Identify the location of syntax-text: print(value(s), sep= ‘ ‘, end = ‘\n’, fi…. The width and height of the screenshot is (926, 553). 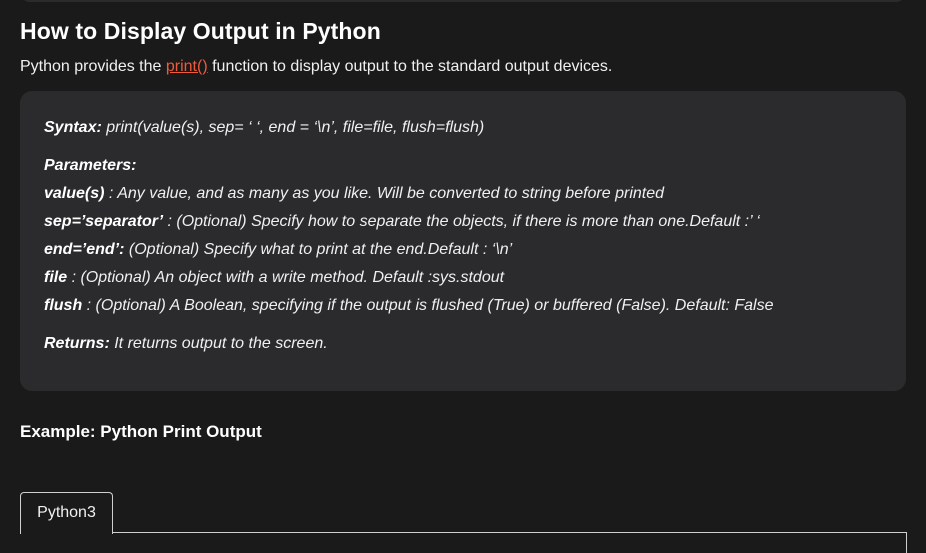
(293, 127).